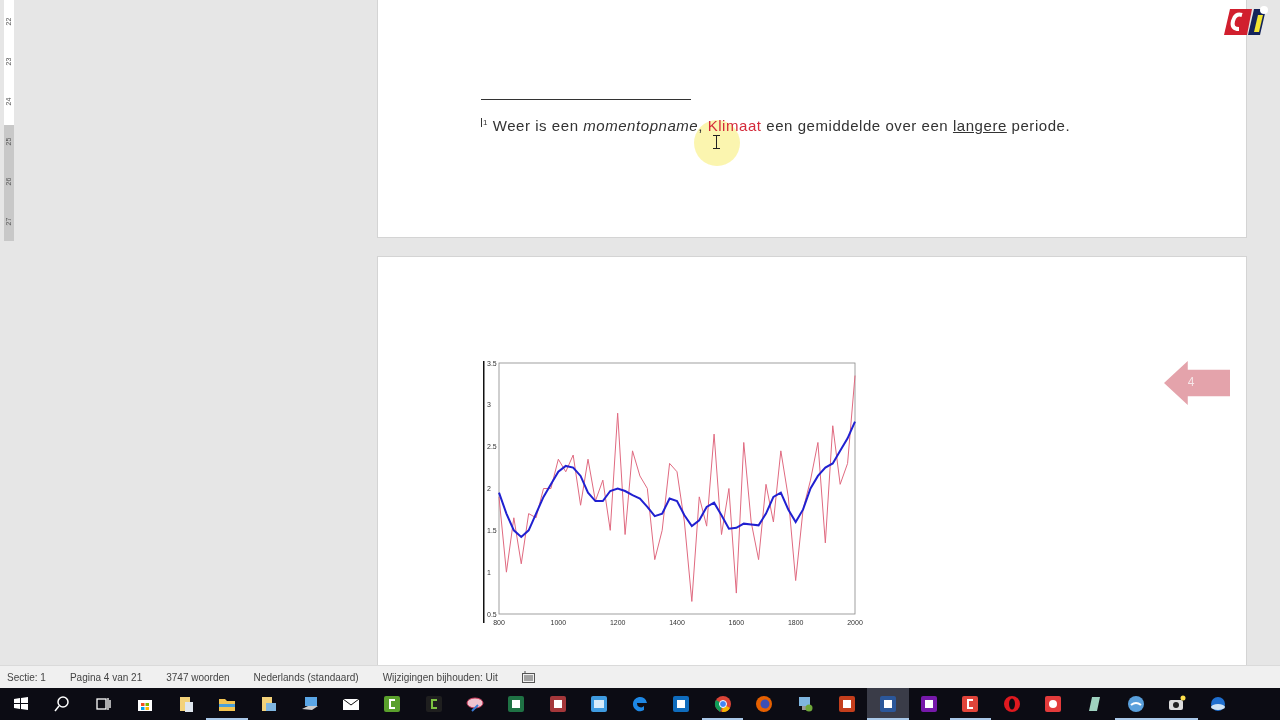  Describe the element at coordinates (846, 704) in the screenshot. I see `powerpoint-icon` at that location.